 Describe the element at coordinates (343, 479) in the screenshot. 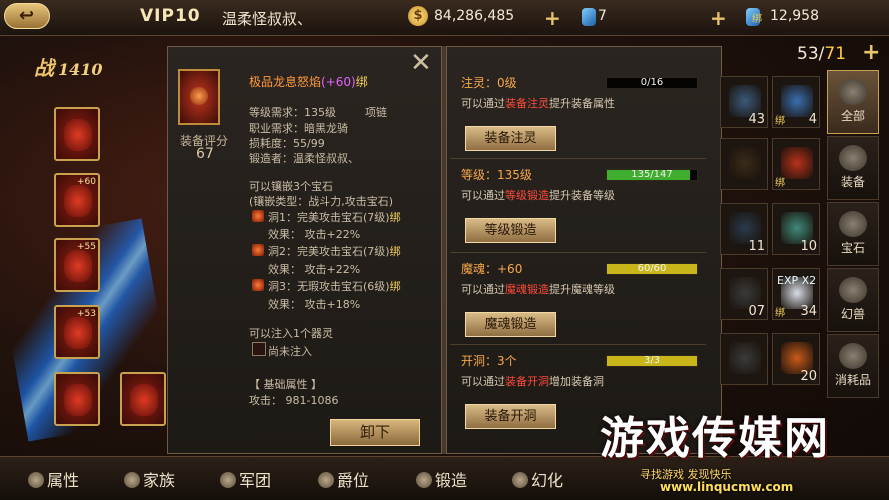

I see `nav-rank: 爵位` at that location.